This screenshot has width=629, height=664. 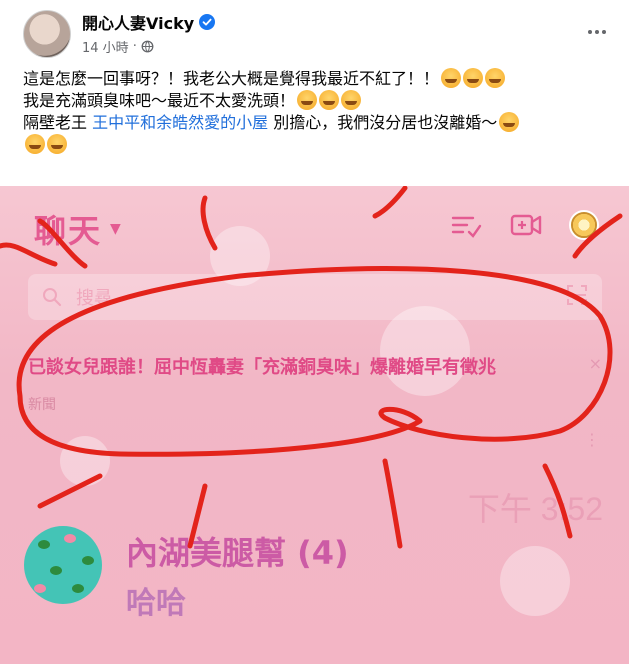 What do you see at coordinates (535, 509) in the screenshot?
I see `chat-timestamp: 下午 3:52` at bounding box center [535, 509].